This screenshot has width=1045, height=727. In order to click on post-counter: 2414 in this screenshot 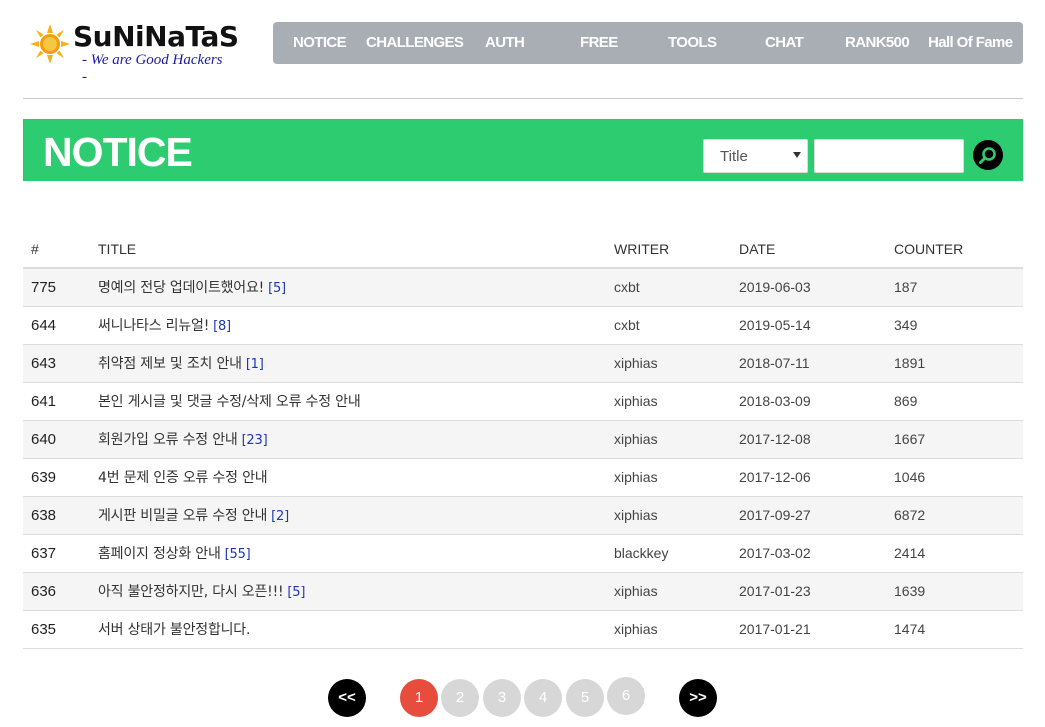, I will do `click(954, 553)`.